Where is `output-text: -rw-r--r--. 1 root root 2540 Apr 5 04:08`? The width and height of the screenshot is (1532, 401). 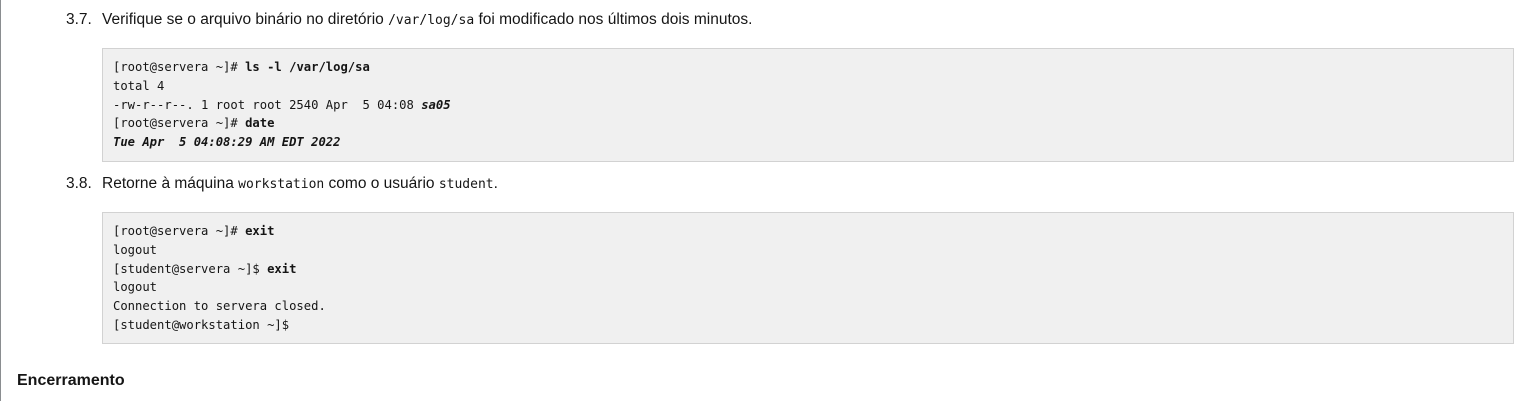 output-text: -rw-r--r--. 1 root root 2540 Apr 5 04:08 is located at coordinates (267, 104).